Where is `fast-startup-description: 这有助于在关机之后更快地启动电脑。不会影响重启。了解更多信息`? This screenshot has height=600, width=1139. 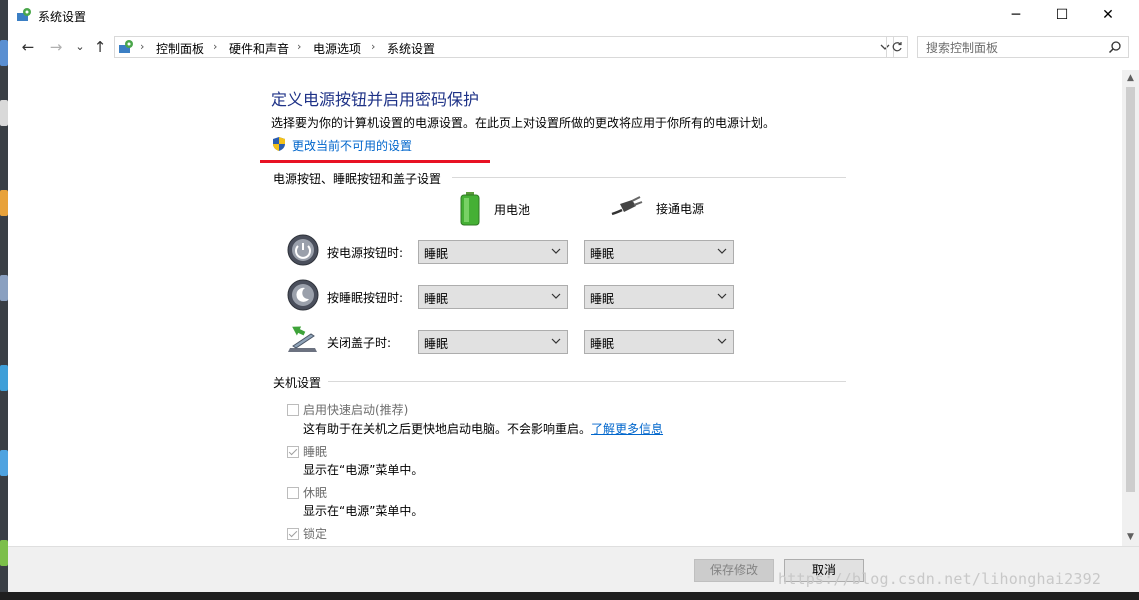
fast-startup-description: 这有助于在关机之后更快地启动电脑。不会影响重启。了解更多信息 is located at coordinates (483, 429).